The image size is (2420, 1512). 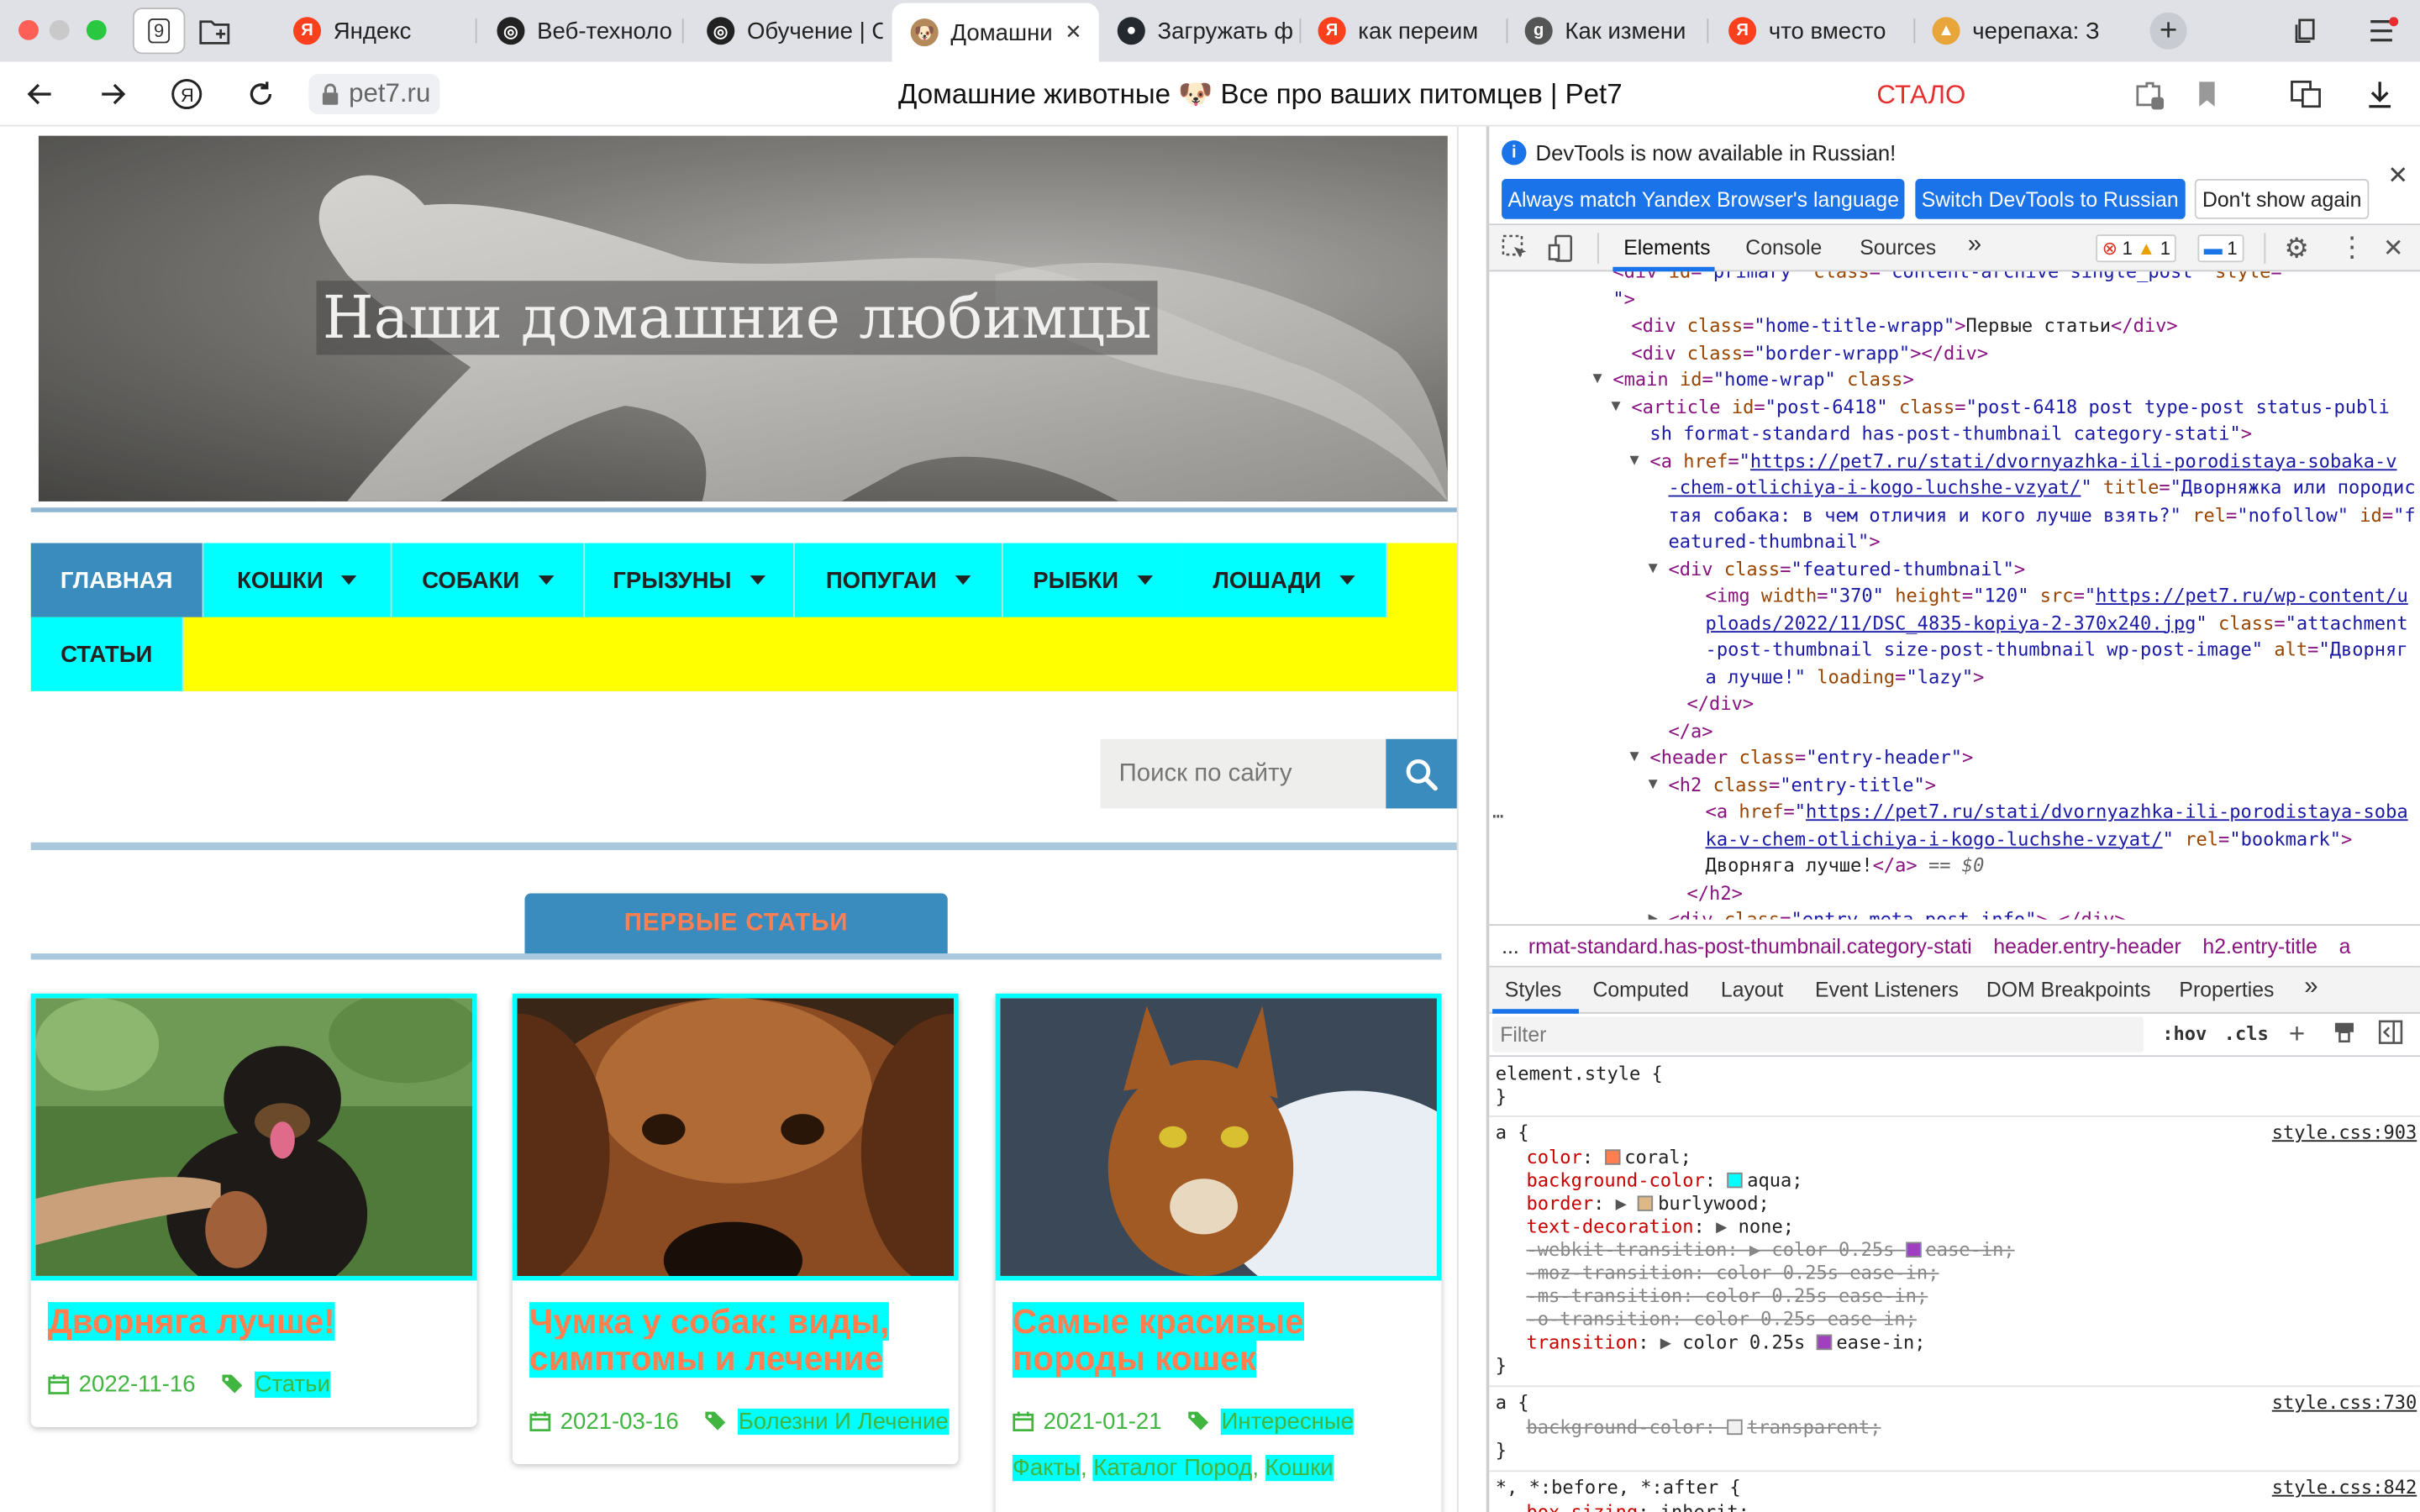 I want to click on article-tag: Каталог Пород, so click(x=1173, y=1468).